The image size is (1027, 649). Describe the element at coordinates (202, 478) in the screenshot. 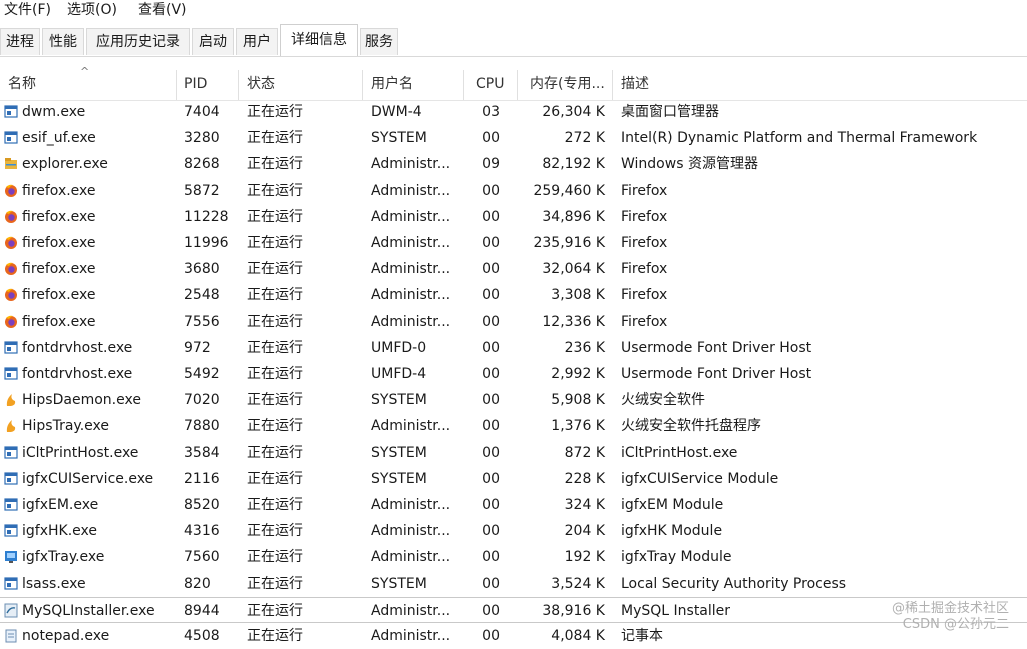

I see `process-pid: 2116` at that location.